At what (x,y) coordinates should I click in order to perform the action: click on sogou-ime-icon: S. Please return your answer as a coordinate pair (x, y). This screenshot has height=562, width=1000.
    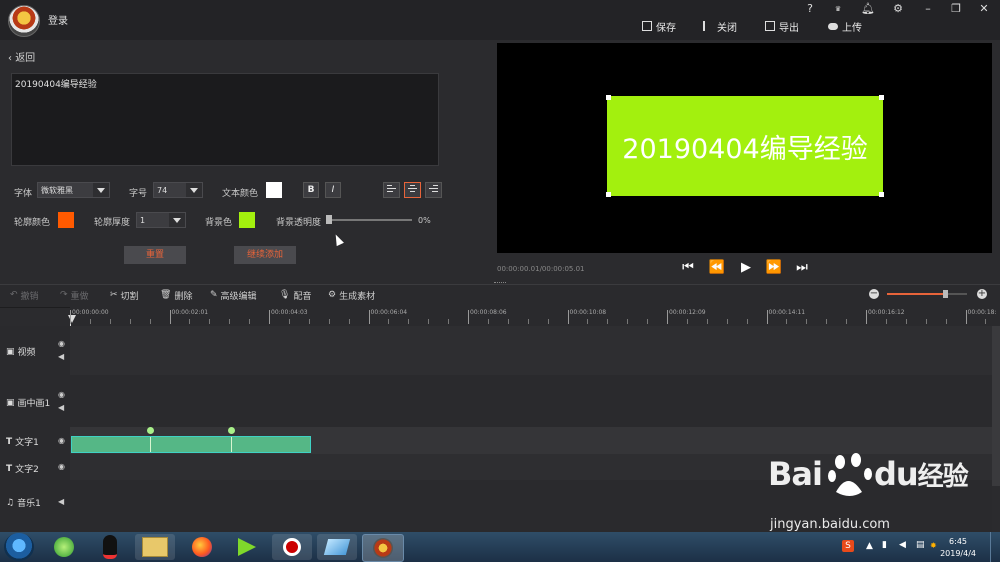
    Looking at the image, I should click on (848, 546).